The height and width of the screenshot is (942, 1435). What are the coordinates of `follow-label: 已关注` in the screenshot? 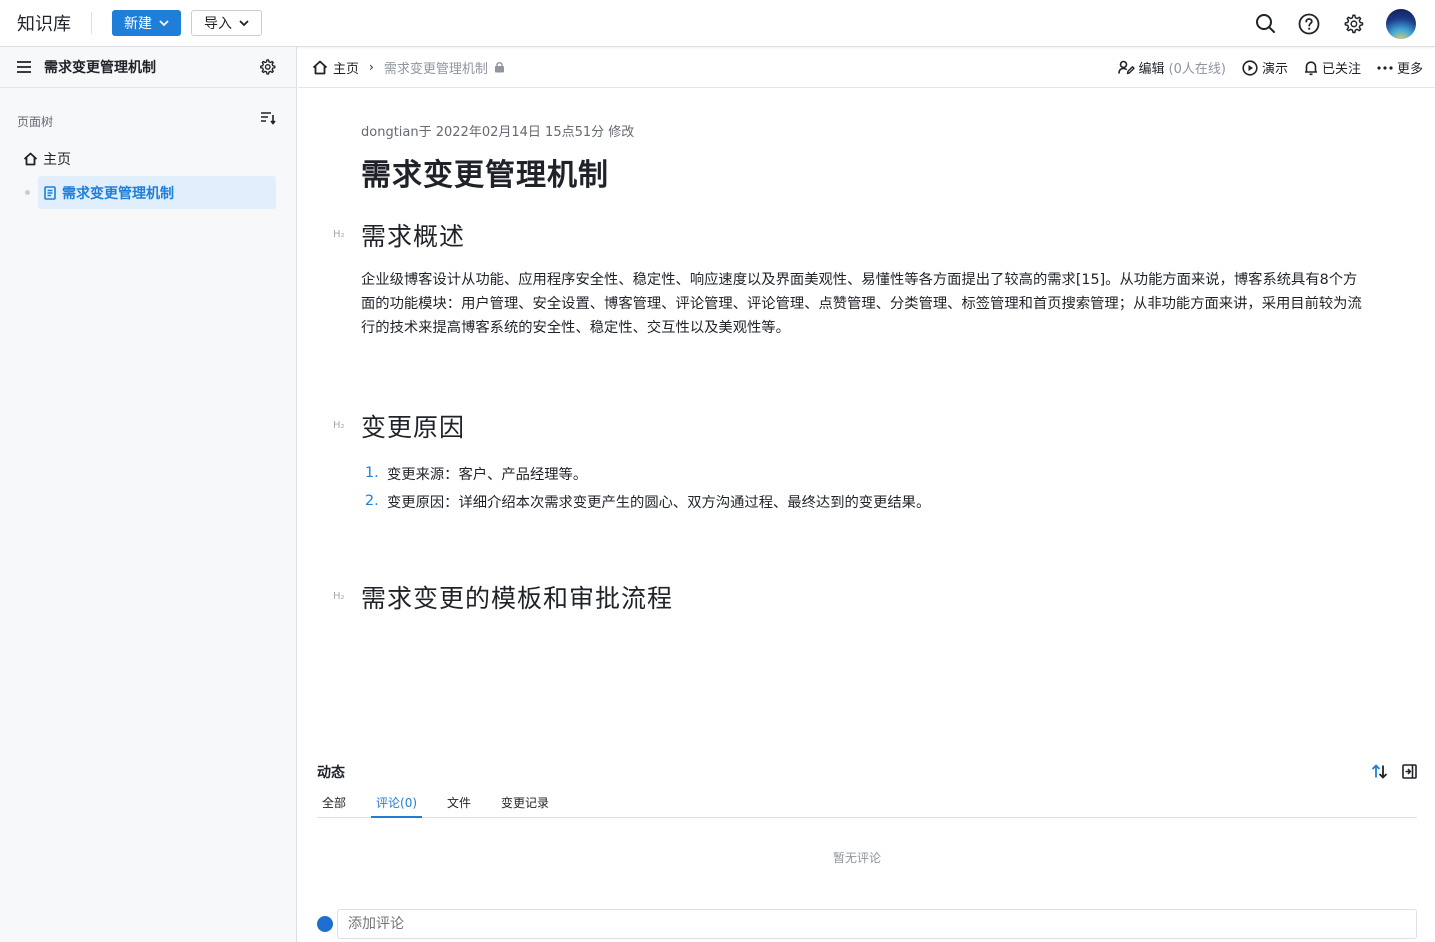 It's located at (1341, 69).